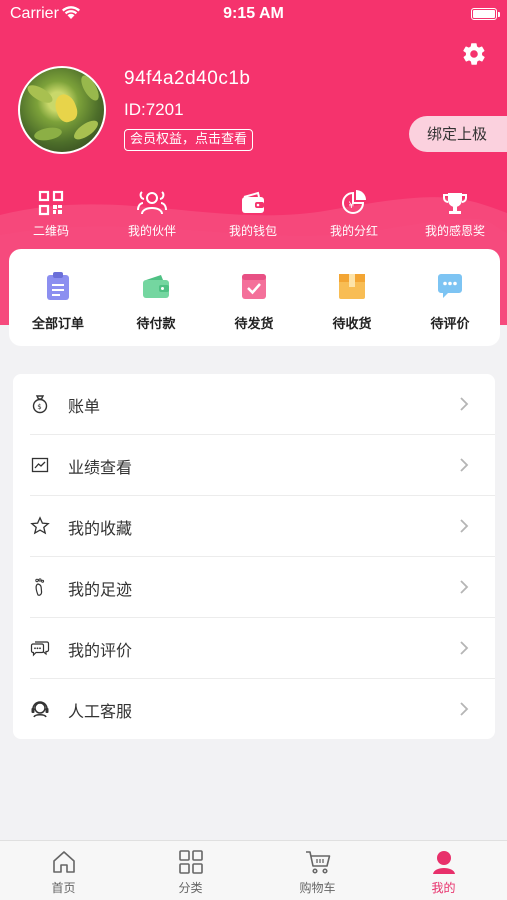 The image size is (507, 900). Describe the element at coordinates (254, 587) in the screenshot. I see `menu-item-footprints: 我的足迹` at that location.